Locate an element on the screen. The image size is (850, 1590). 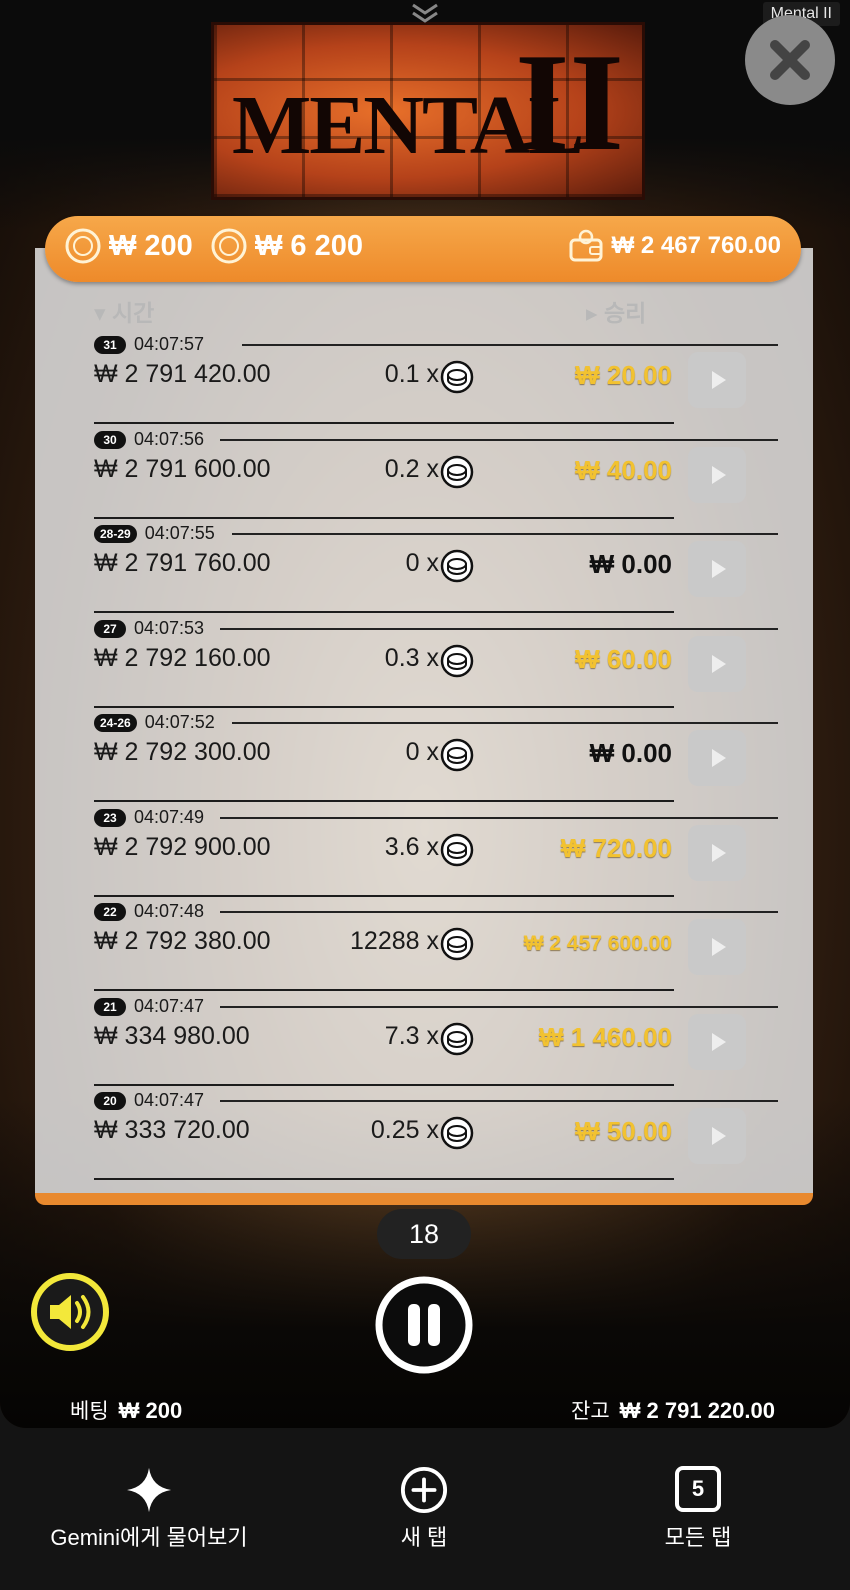
bet-display: 베팅 ₩ 200 is located at coordinates (126, 1410).